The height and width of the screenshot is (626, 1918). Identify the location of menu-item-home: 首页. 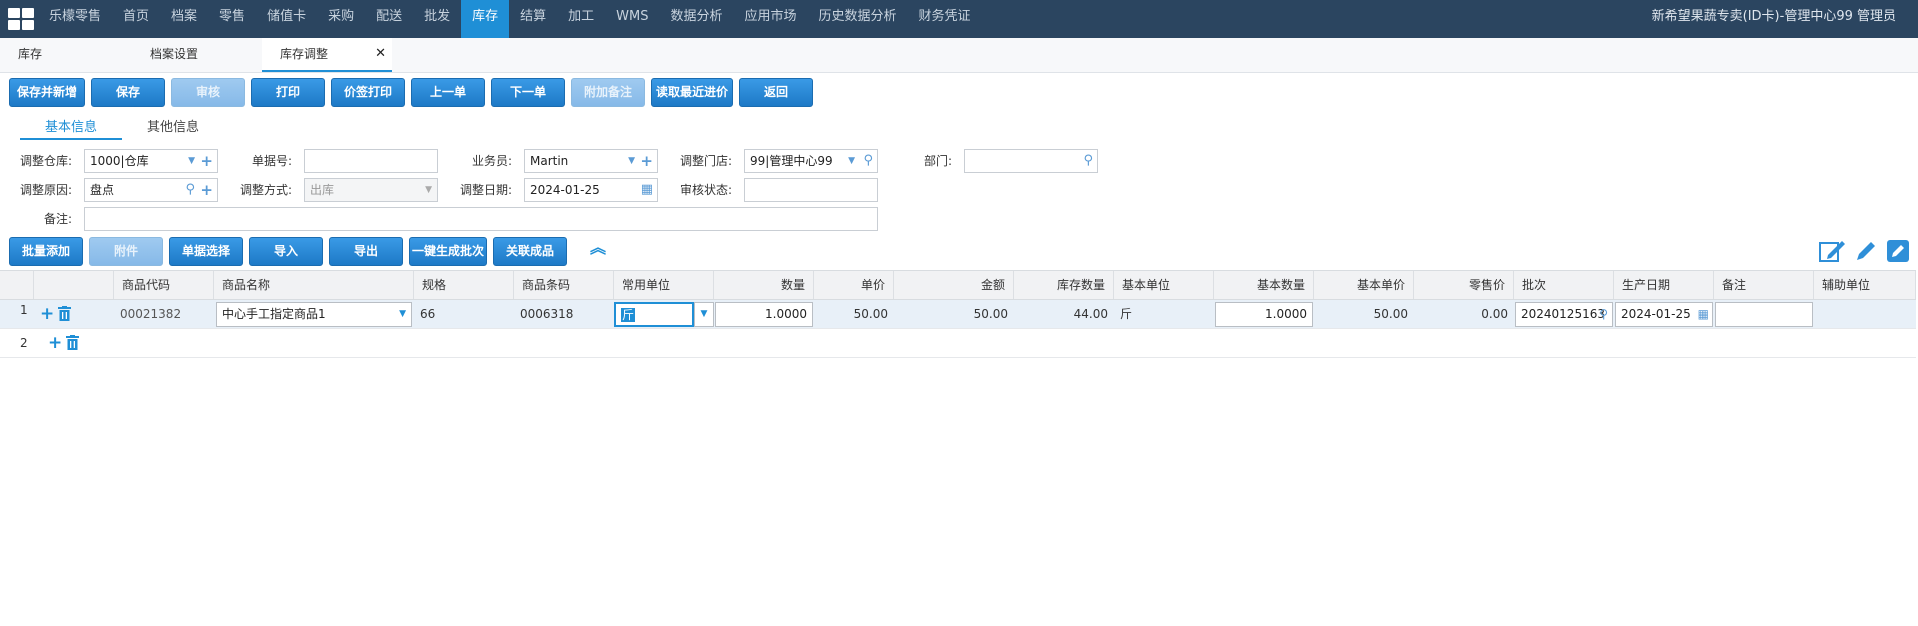
(136, 19).